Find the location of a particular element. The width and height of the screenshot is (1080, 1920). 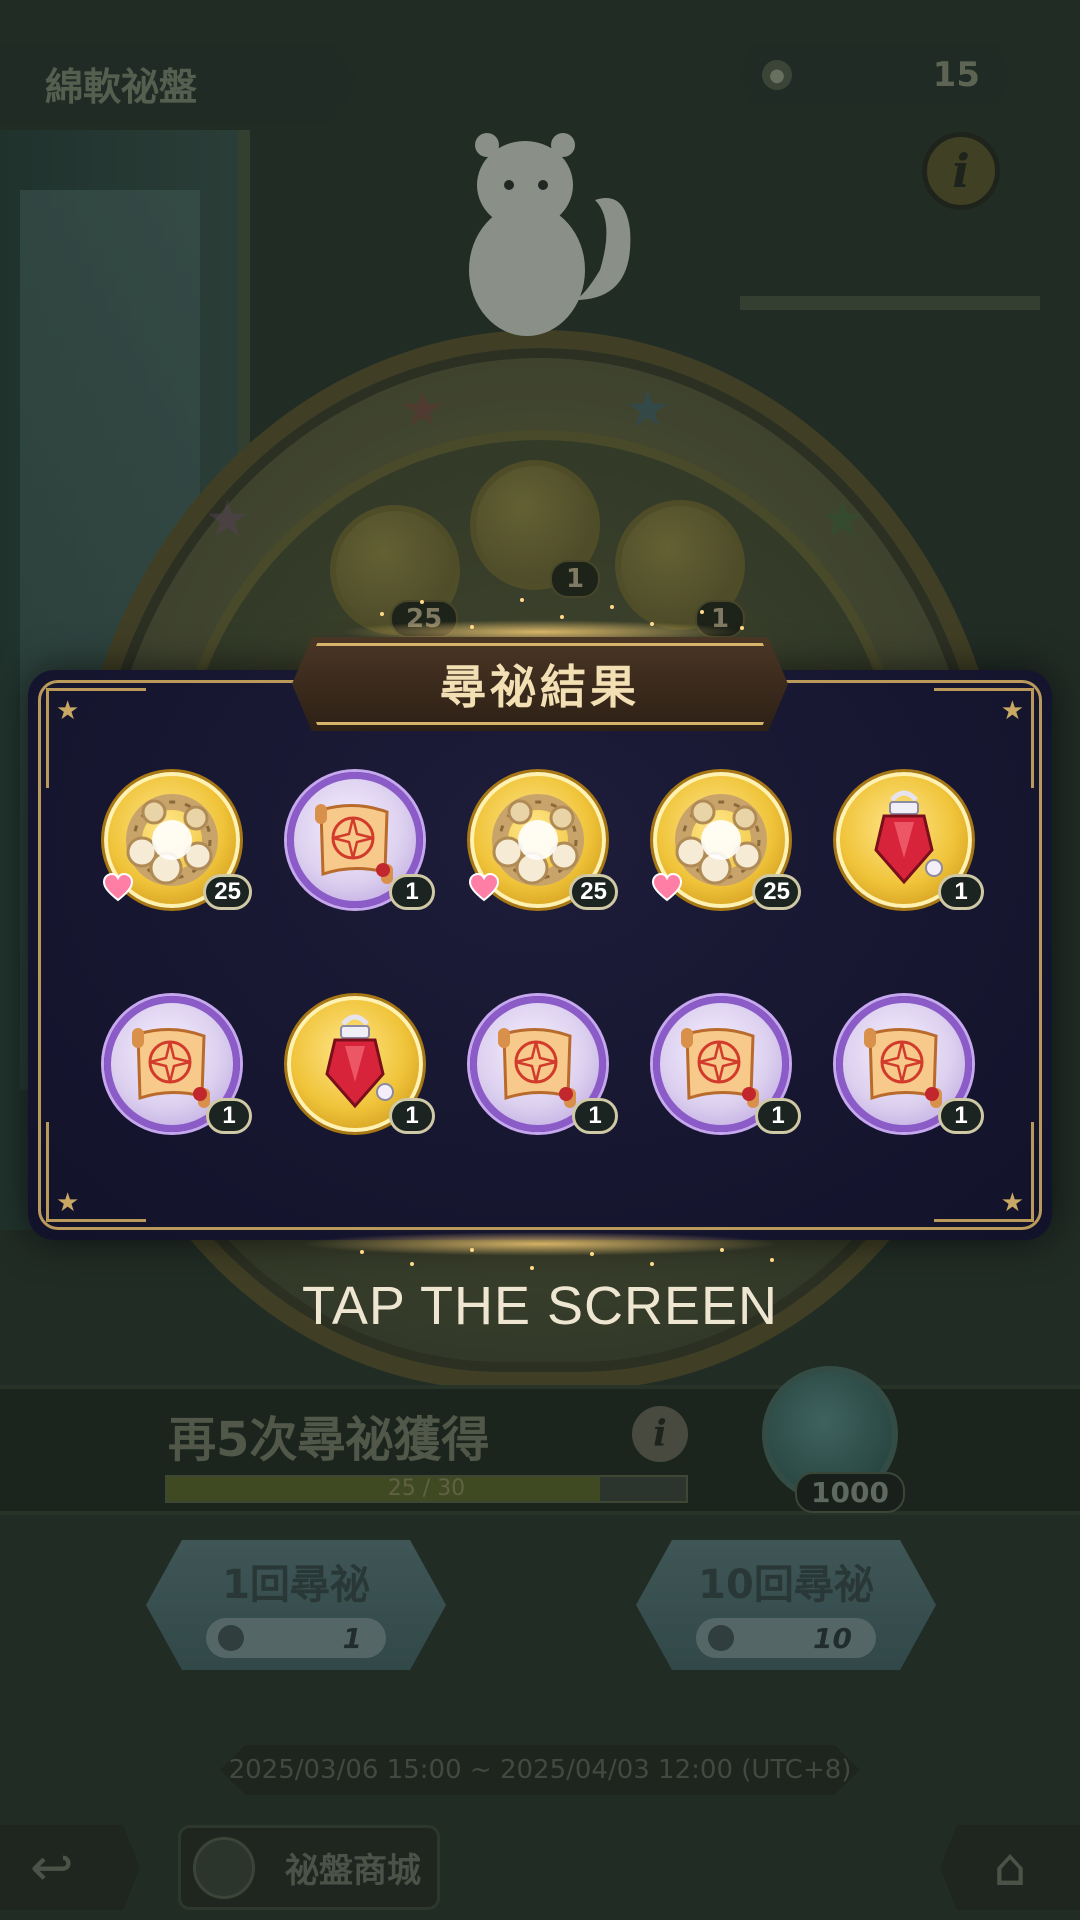

modal-title: 尋祕結果 is located at coordinates (540, 687).